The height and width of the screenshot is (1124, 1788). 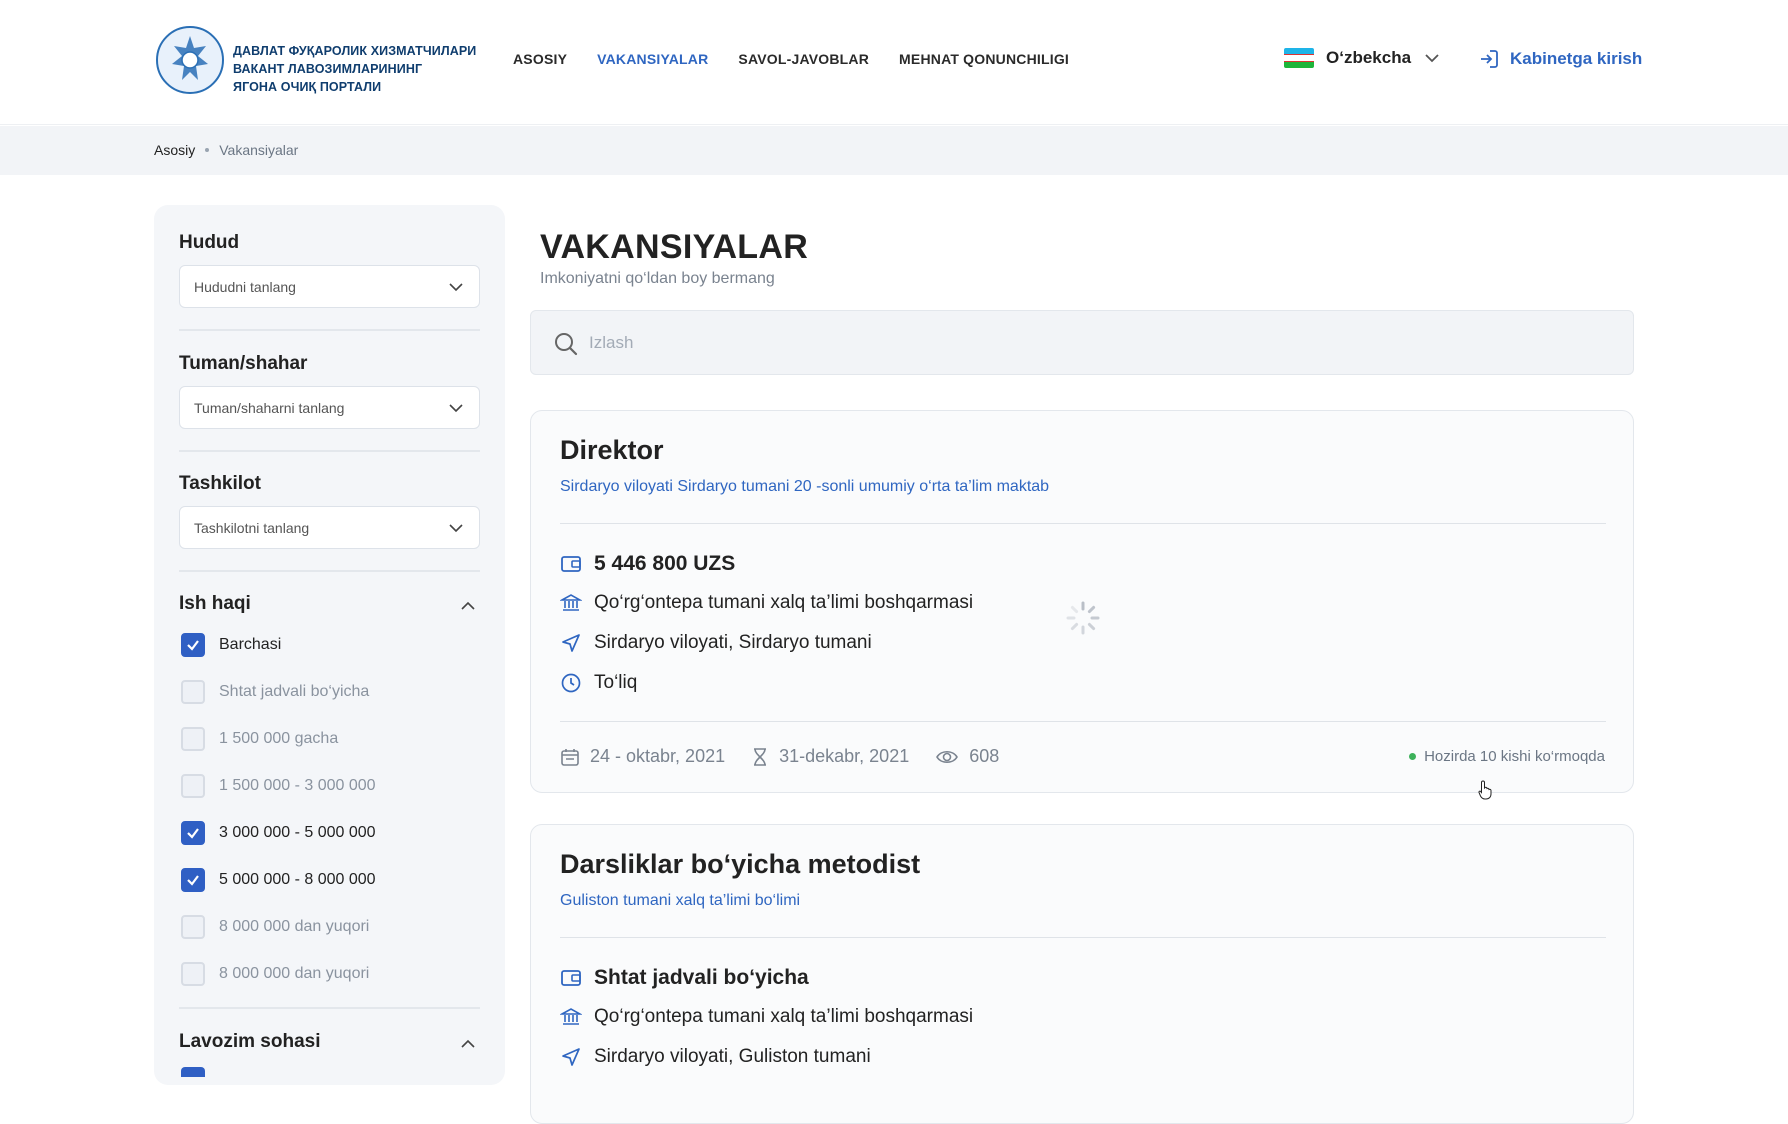 What do you see at coordinates (1083, 618) in the screenshot?
I see `loading-spinner-icon` at bounding box center [1083, 618].